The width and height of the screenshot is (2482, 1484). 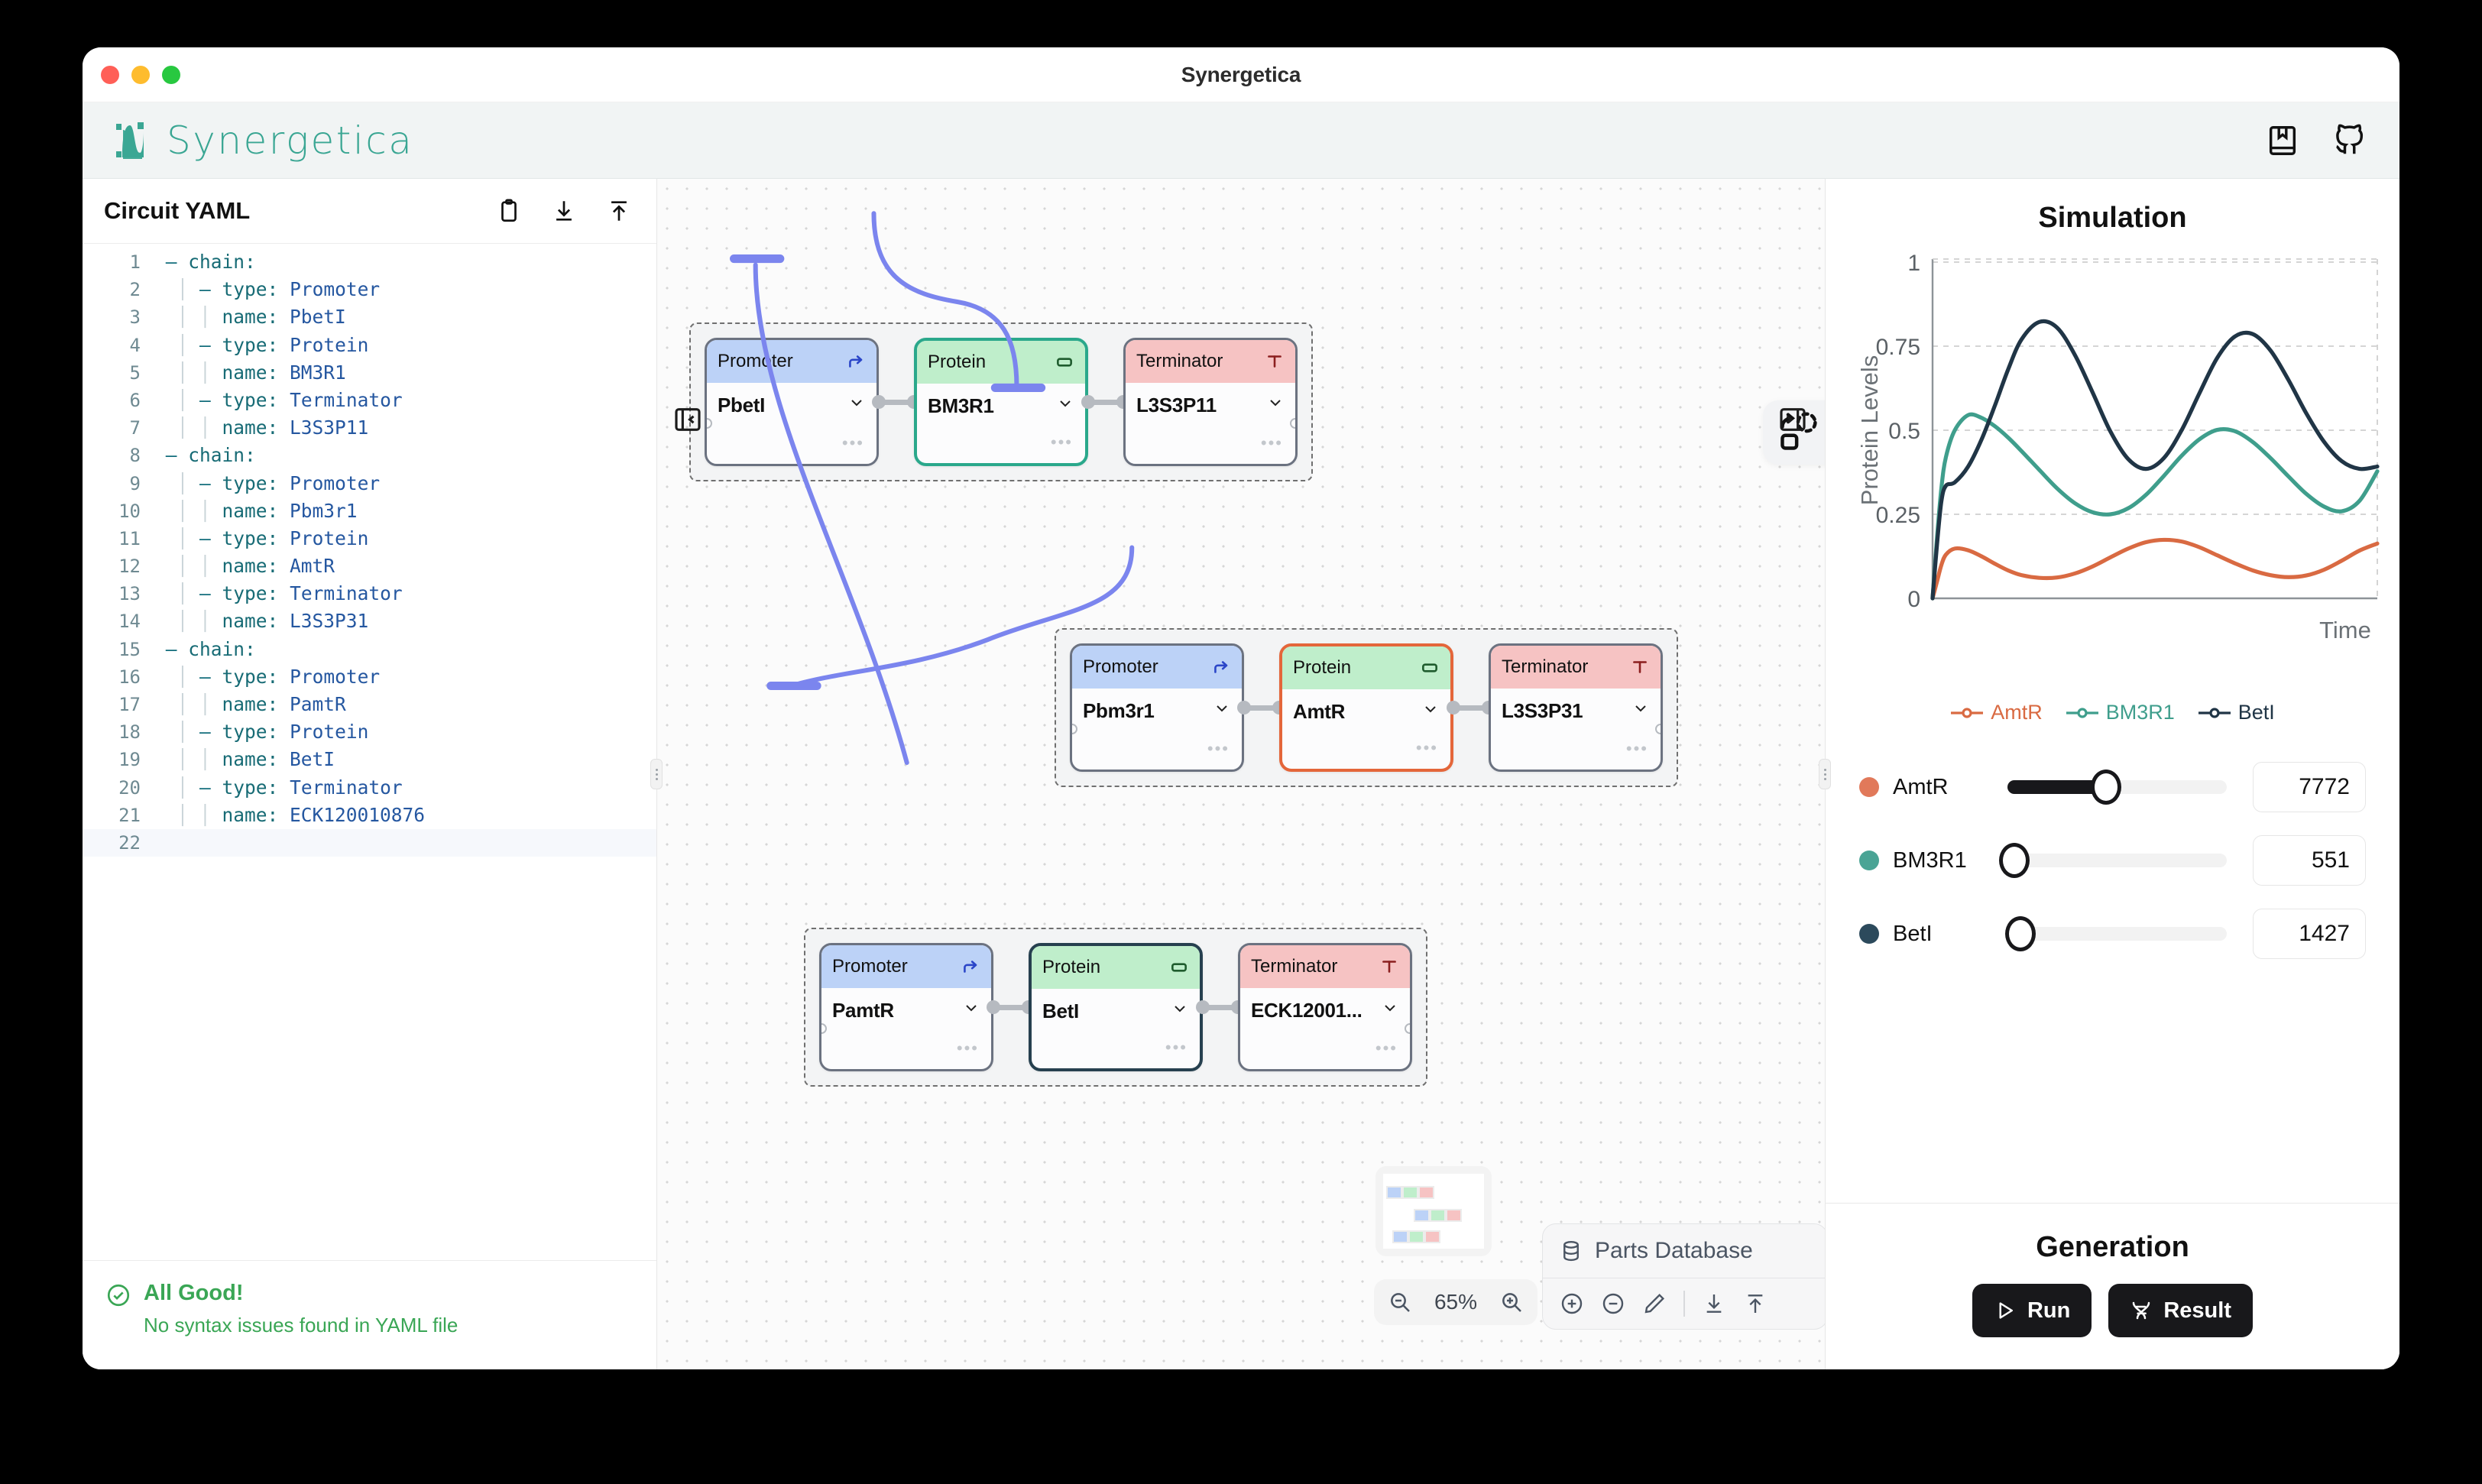 What do you see at coordinates (2309, 787) in the screenshot?
I see `slider-value-field: 7772` at bounding box center [2309, 787].